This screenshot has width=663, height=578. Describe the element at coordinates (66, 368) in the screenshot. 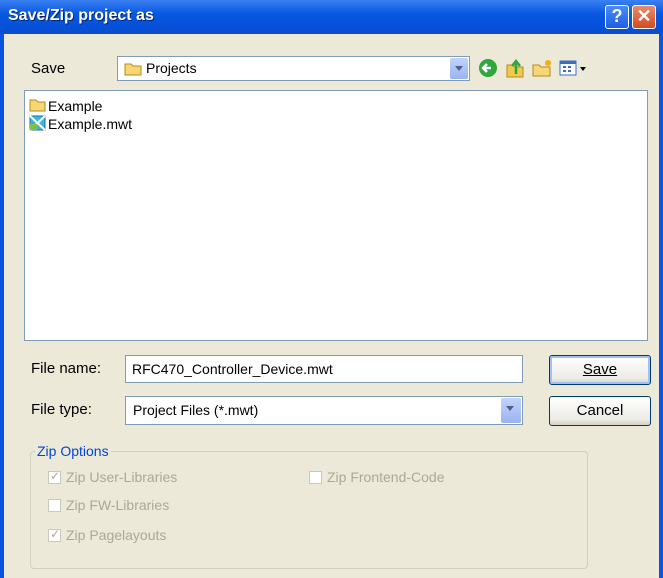

I see `file-name-label: File name:` at that location.